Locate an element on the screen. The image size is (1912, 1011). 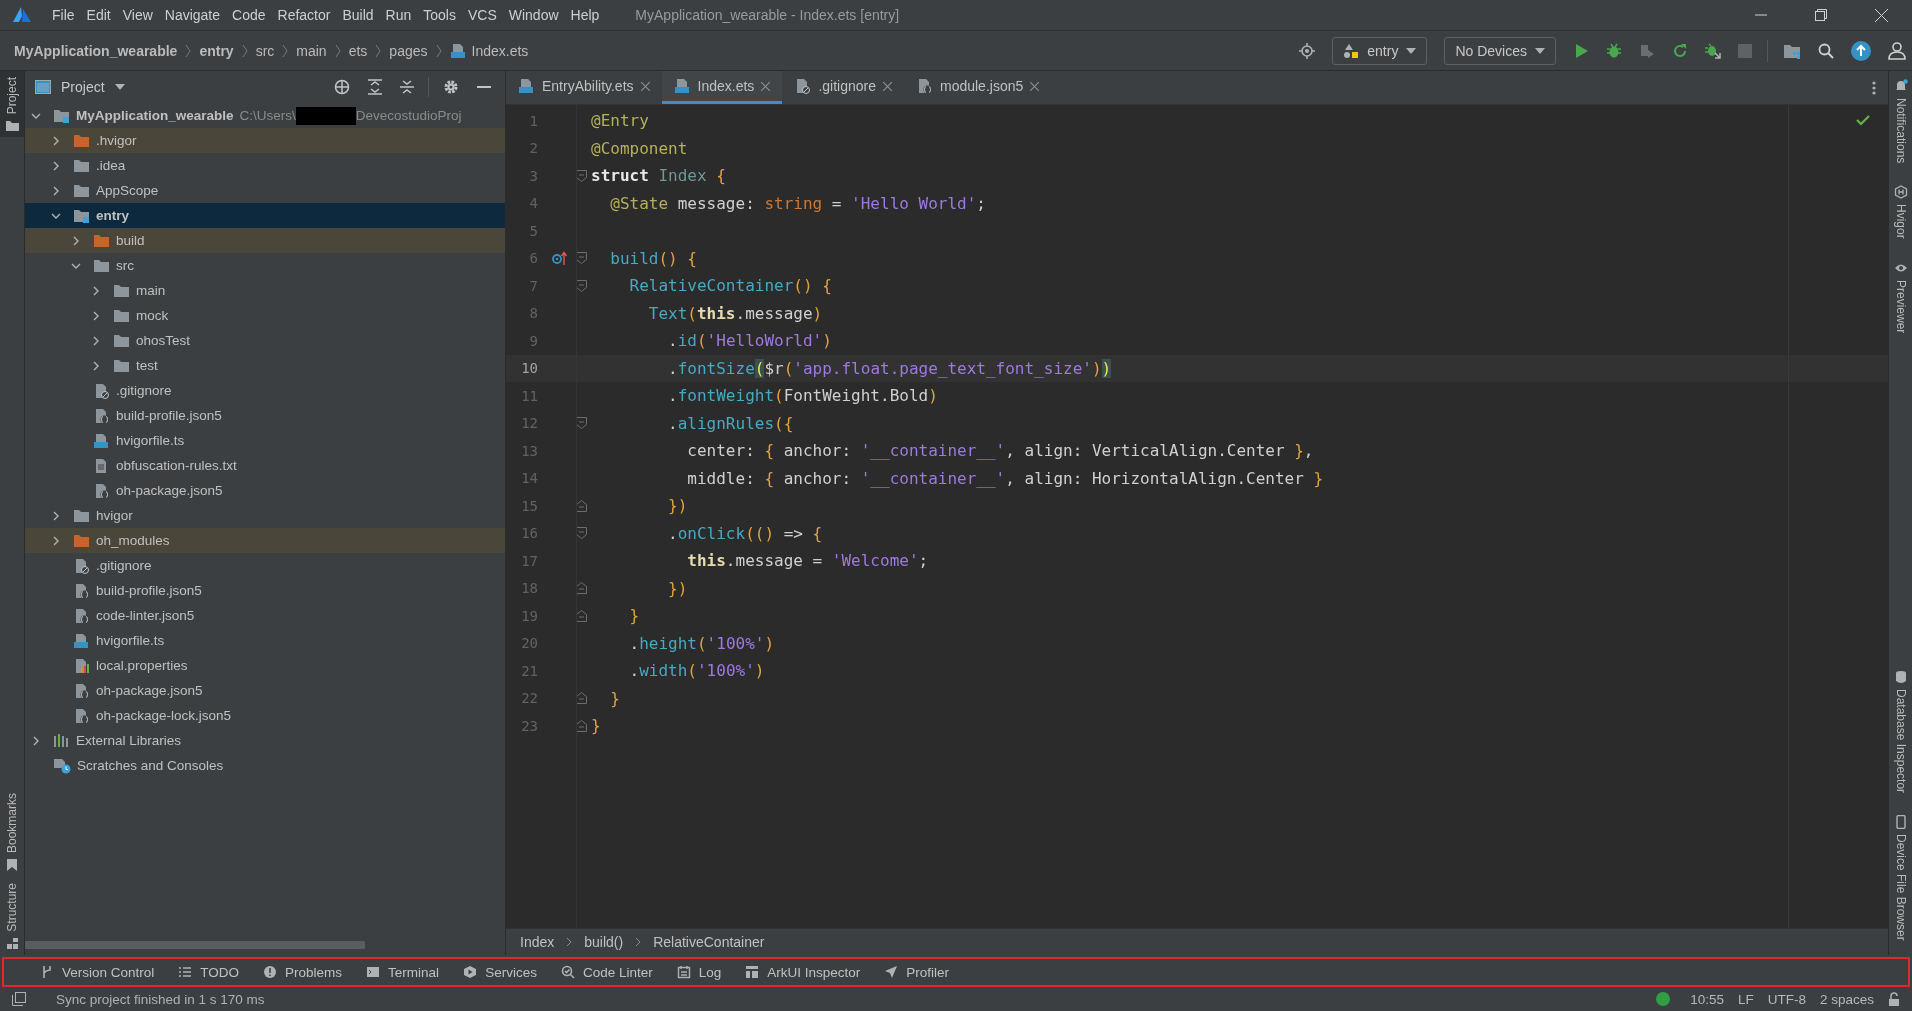
breadcrumb-item: Index.ets is located at coordinates (500, 50).